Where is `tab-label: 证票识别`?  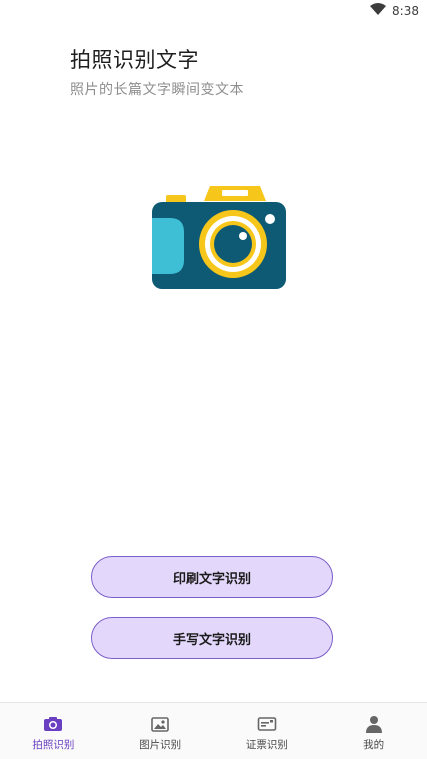 tab-label: 证票识别 is located at coordinates (266, 745).